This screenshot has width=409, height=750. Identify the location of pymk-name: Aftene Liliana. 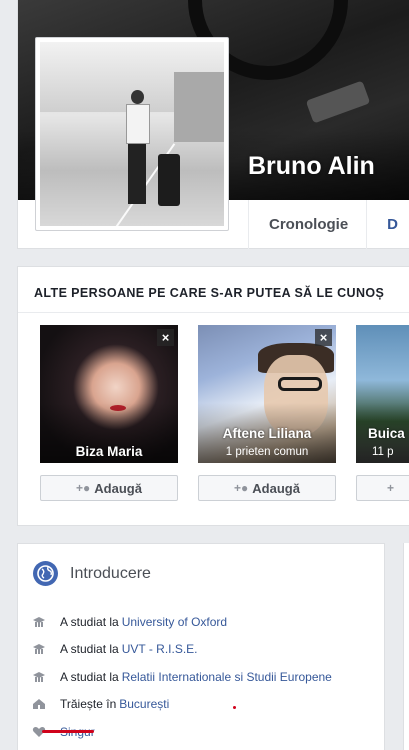
(267, 433).